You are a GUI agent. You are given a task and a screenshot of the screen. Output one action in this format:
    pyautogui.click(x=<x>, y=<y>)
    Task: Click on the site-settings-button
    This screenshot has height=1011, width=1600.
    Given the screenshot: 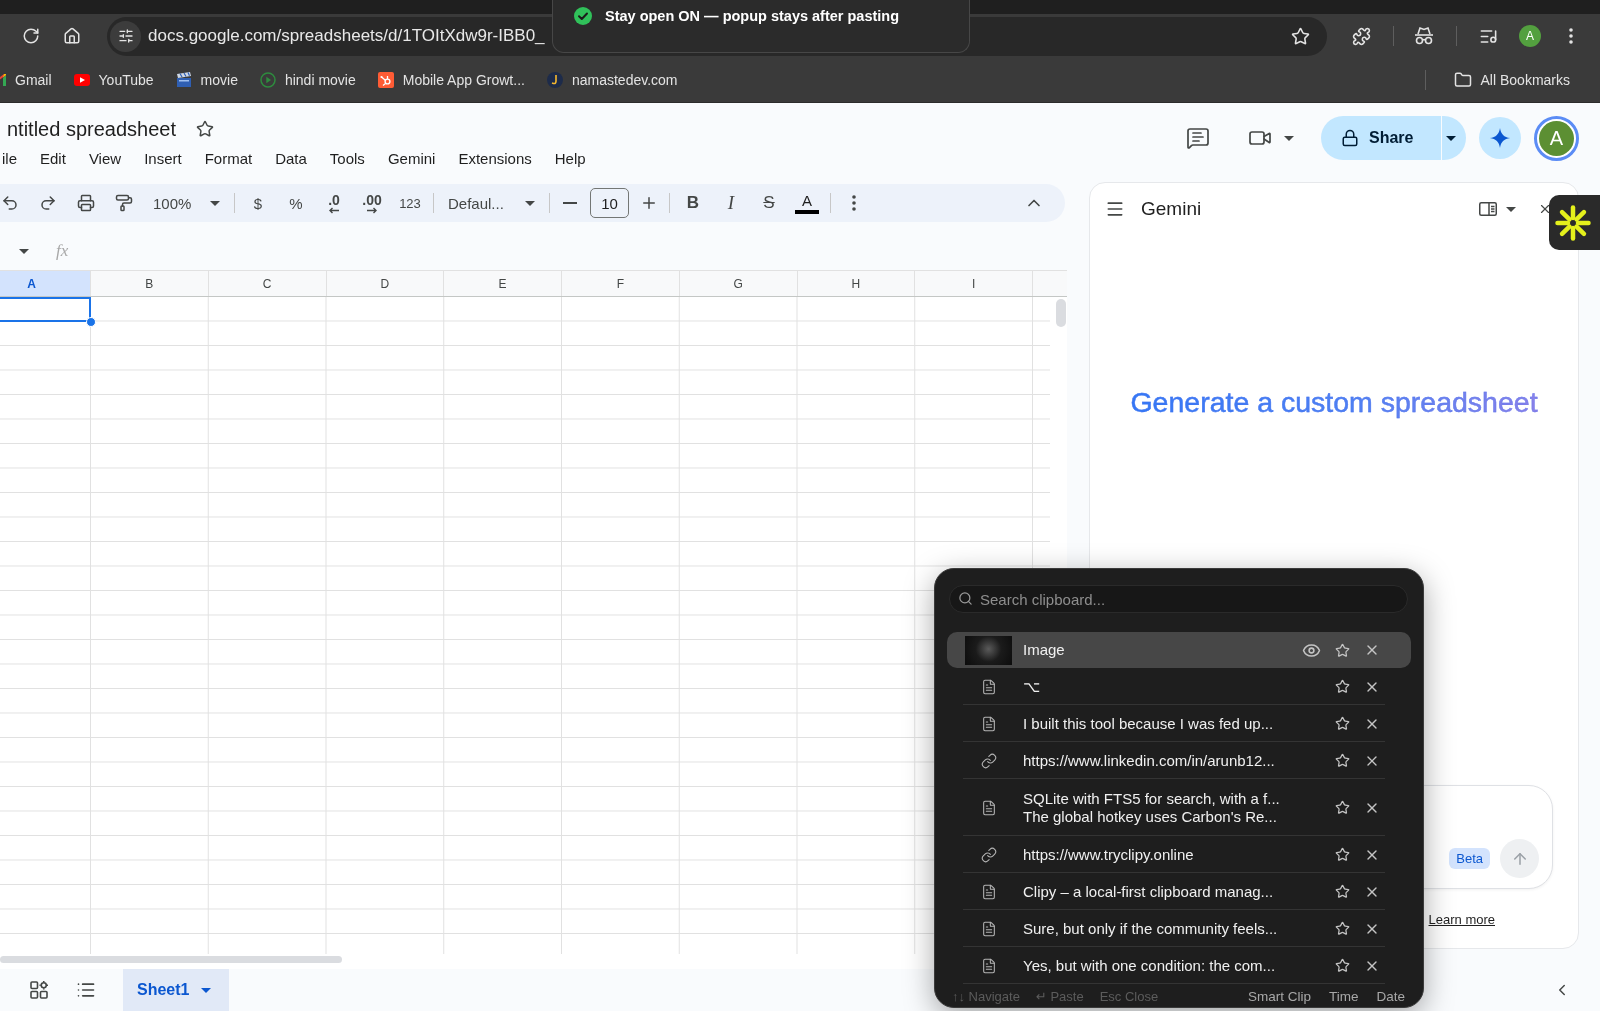 What is the action you would take?
    pyautogui.click(x=125, y=36)
    